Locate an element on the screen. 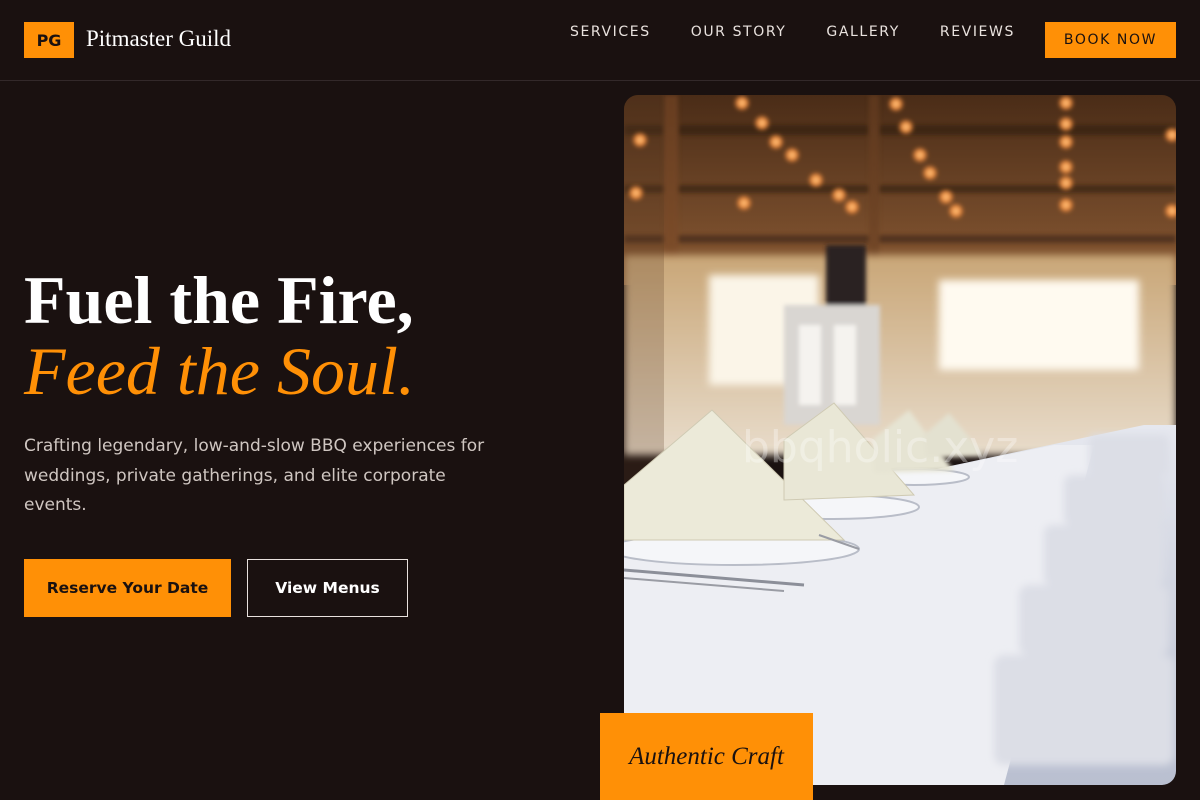 The width and height of the screenshot is (1200, 800). authentic-craft-badge: Authentic Craft is located at coordinates (706, 756).